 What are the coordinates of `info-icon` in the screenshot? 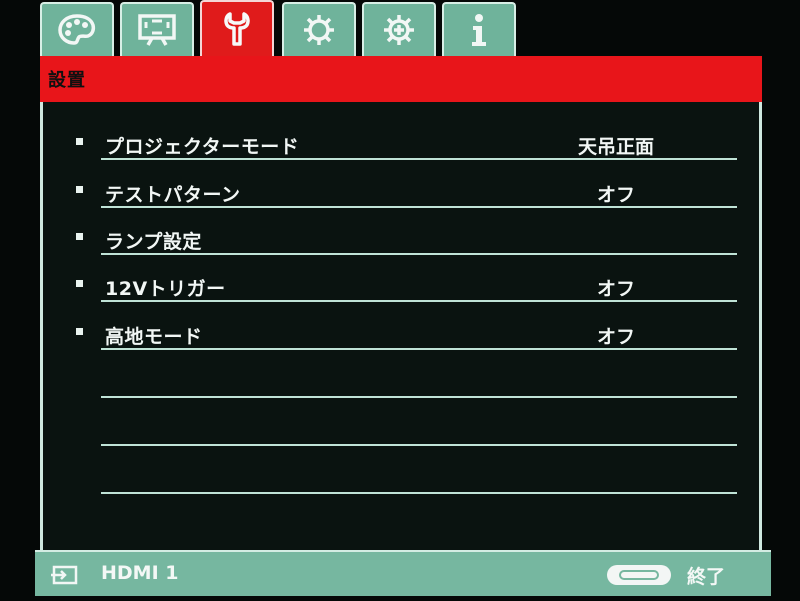 It's located at (479, 30).